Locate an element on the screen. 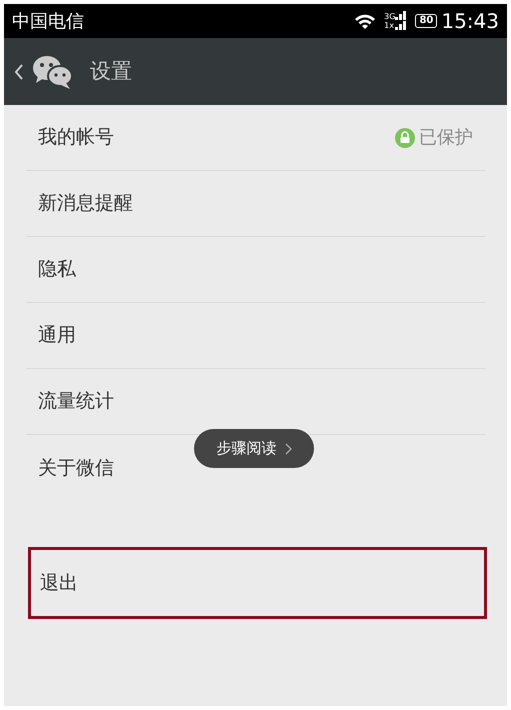 Image resolution: width=511 pixels, height=710 pixels. settings-item: 隐私 is located at coordinates (57, 269).